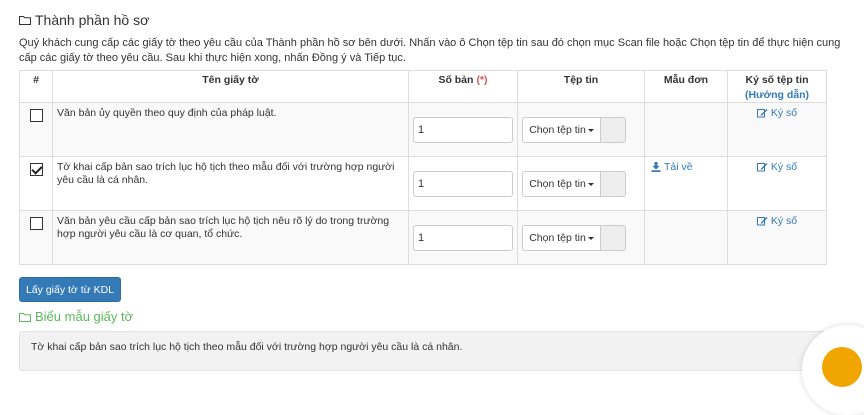 The image size is (864, 415). Describe the element at coordinates (777, 95) in the screenshot. I see `sign-guide-link: (Hướng dẫn)` at that location.